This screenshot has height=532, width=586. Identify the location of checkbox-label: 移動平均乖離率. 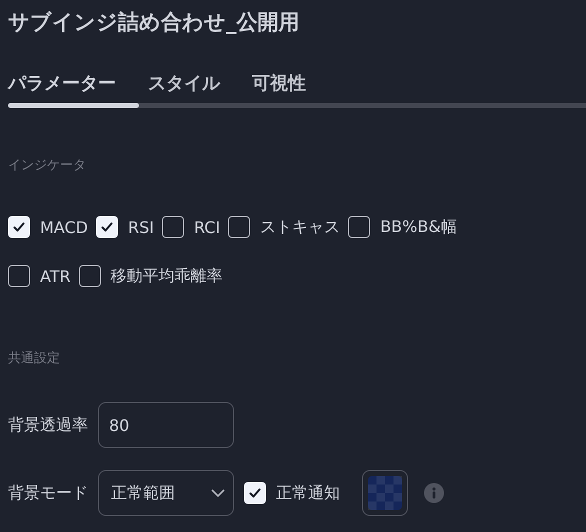
(166, 276).